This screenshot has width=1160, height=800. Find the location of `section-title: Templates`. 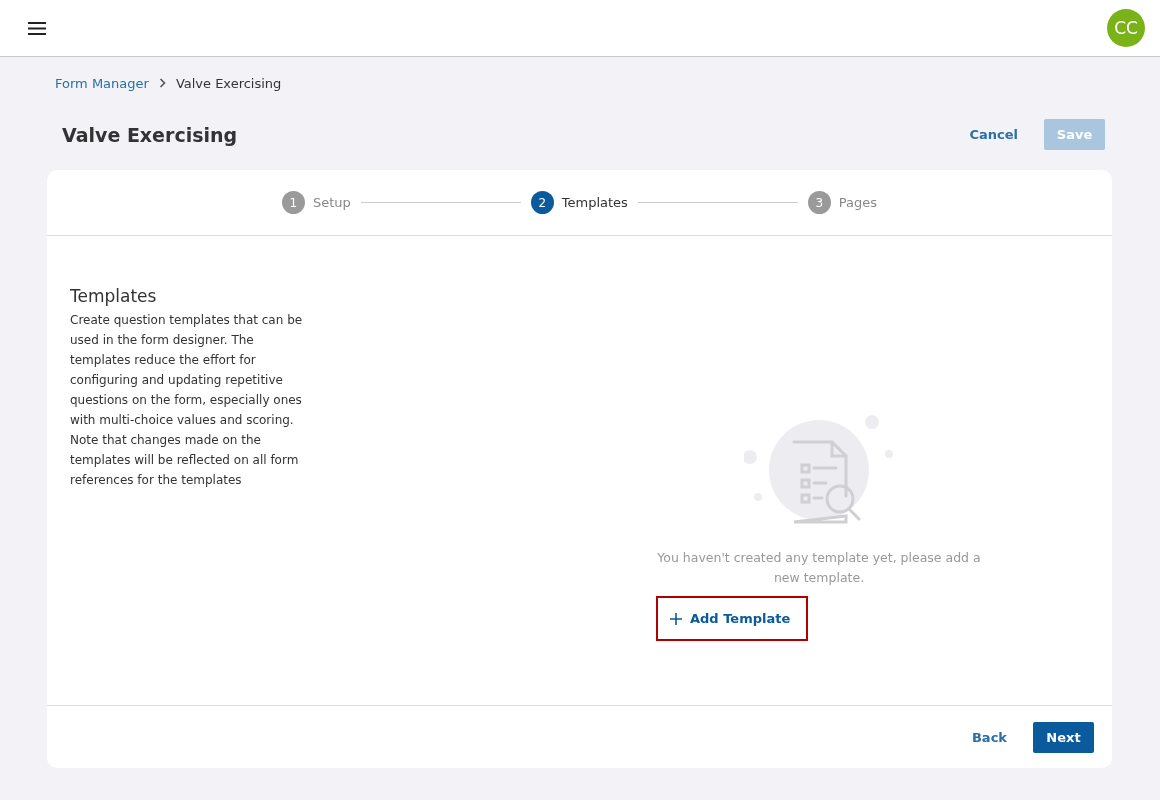

section-title: Templates is located at coordinates (114, 296).